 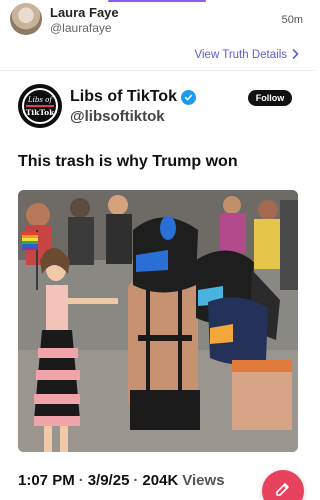 What do you see at coordinates (240, 54) in the screenshot?
I see `view-truth-details-label: View Truth Details` at bounding box center [240, 54].